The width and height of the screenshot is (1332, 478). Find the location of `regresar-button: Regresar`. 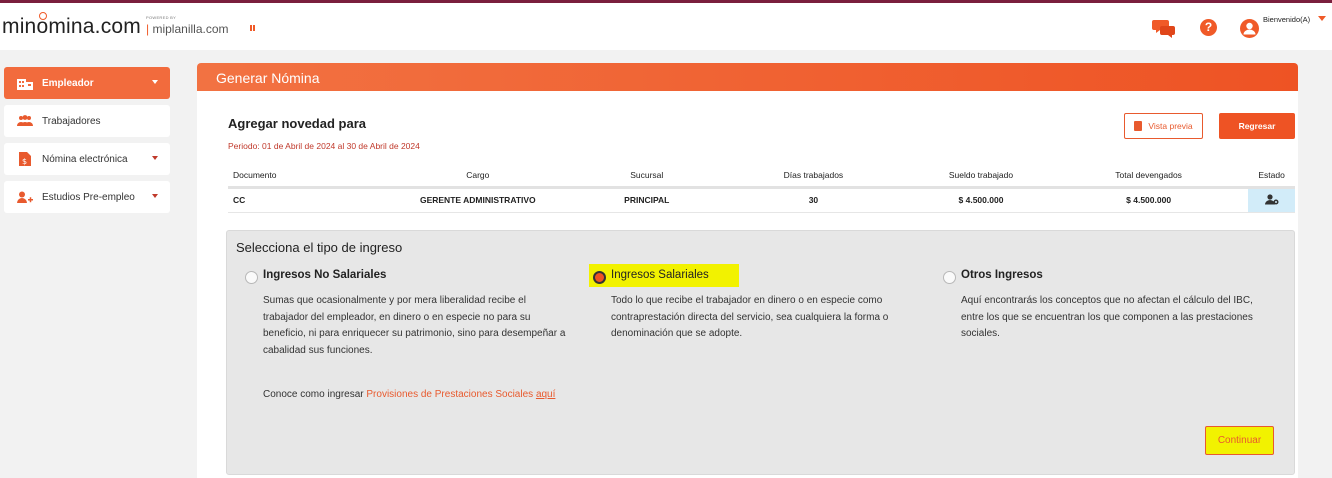

regresar-button: Regresar is located at coordinates (1257, 126).